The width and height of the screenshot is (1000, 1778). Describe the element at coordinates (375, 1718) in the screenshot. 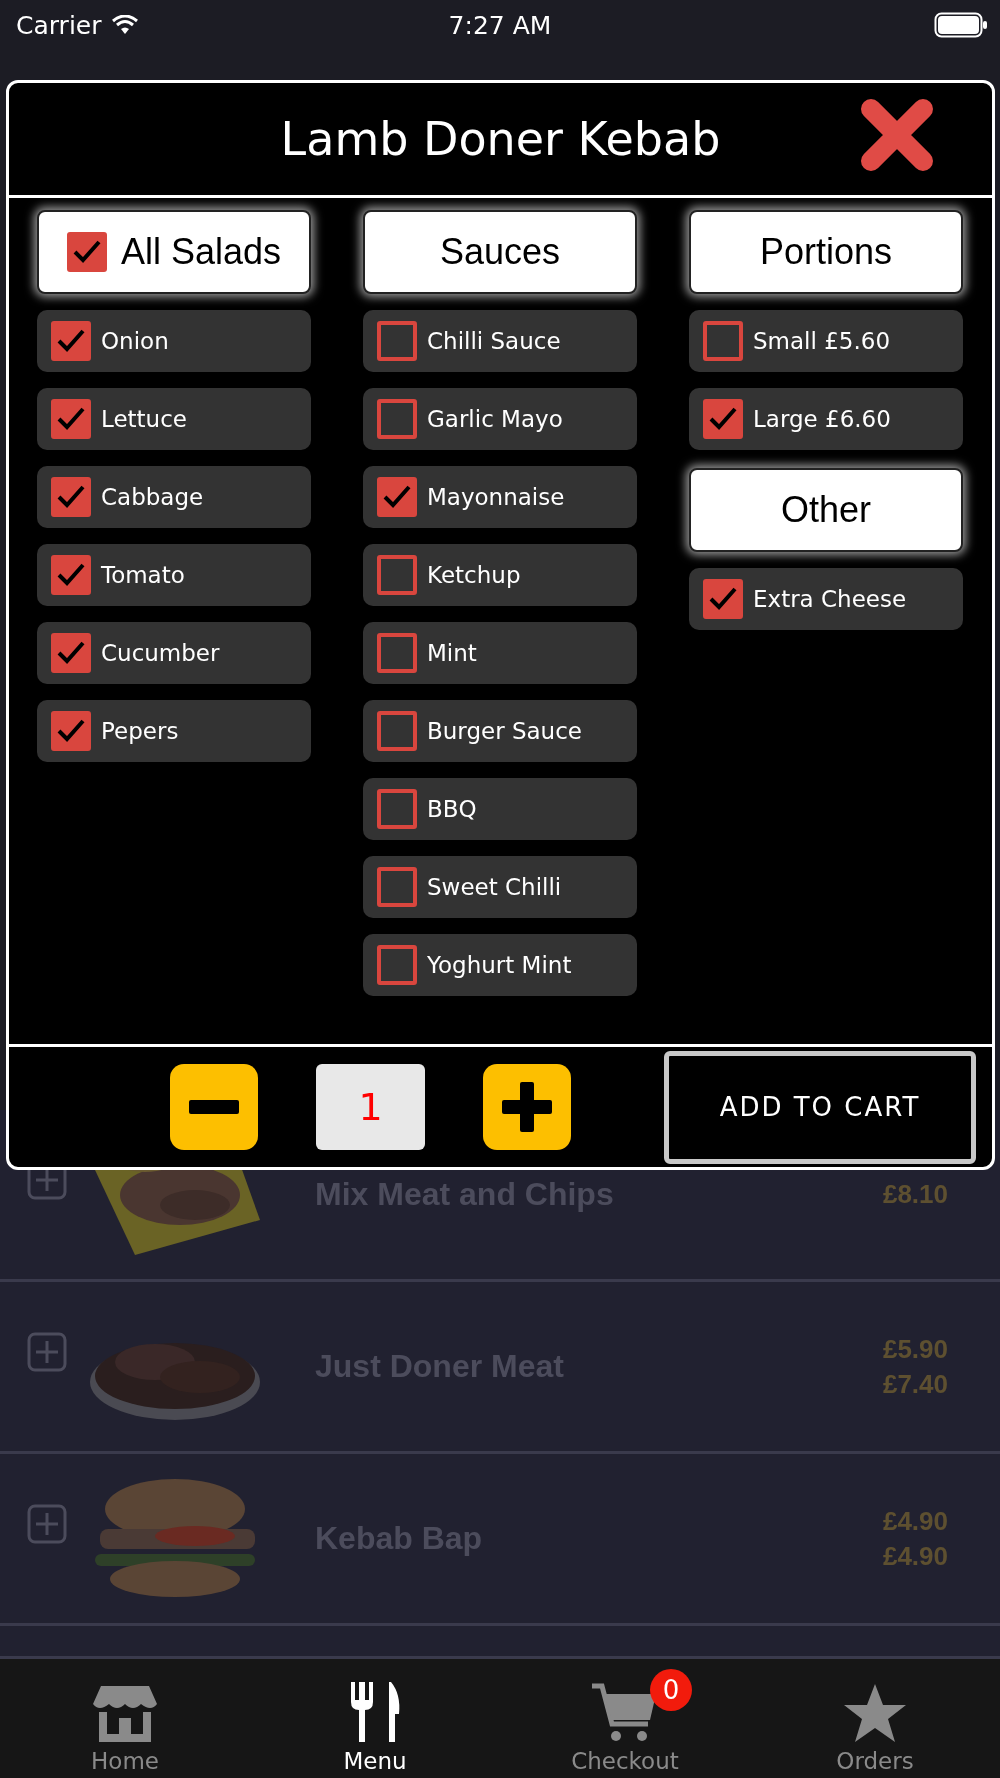

I see `tab-item: Menu` at that location.